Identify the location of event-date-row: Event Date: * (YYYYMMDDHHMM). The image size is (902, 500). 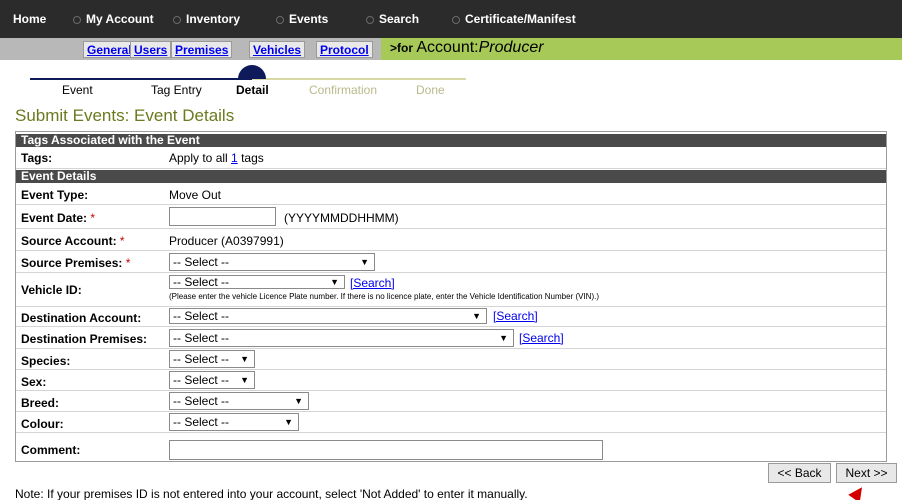
(451, 217).